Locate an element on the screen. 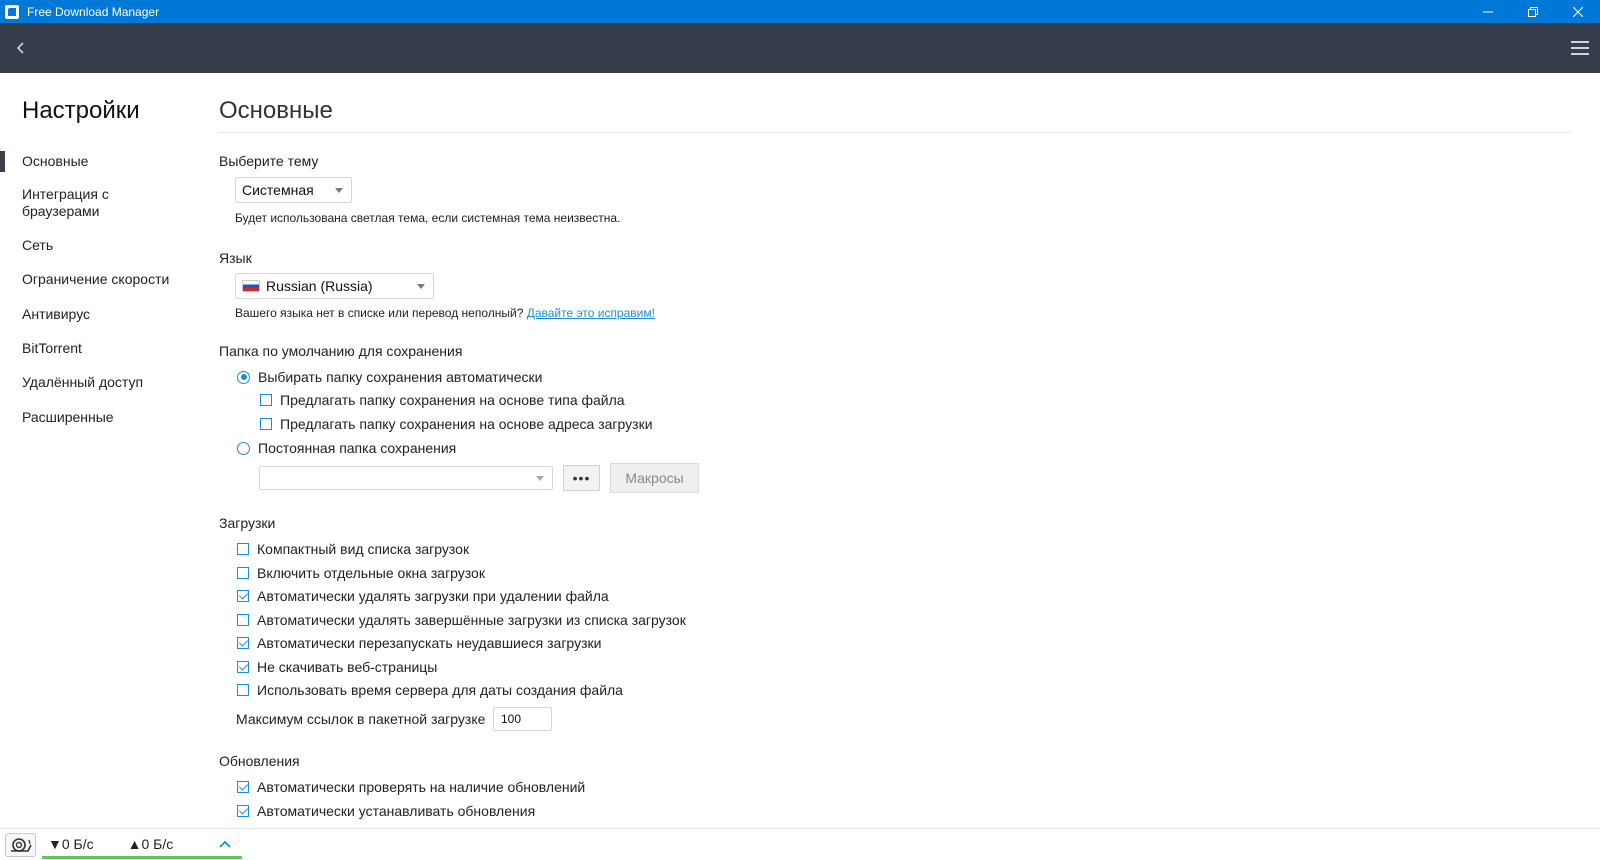 The height and width of the screenshot is (860, 1600). max-links-input: 100 is located at coordinates (522, 719).